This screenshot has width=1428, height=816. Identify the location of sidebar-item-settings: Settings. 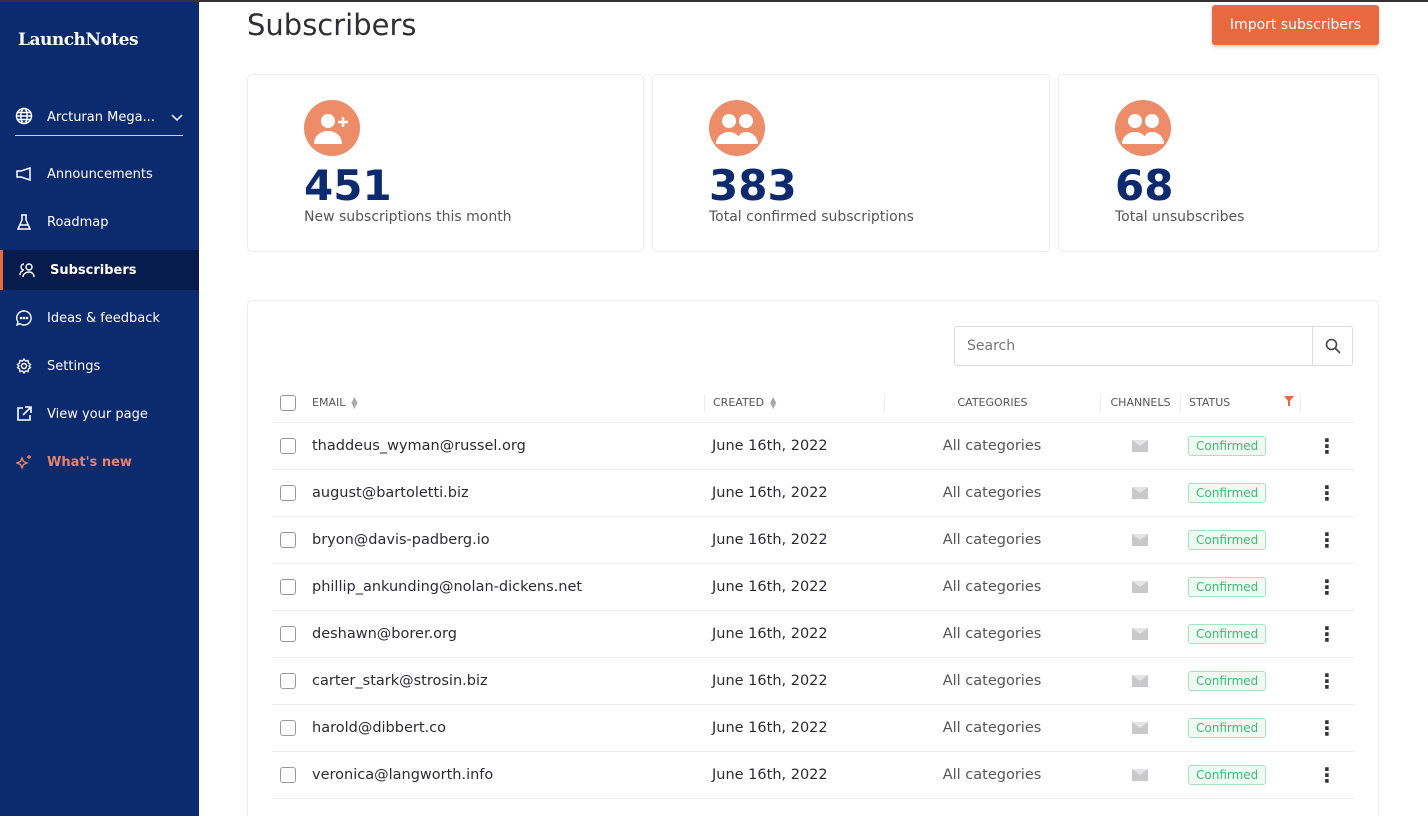
(99, 366).